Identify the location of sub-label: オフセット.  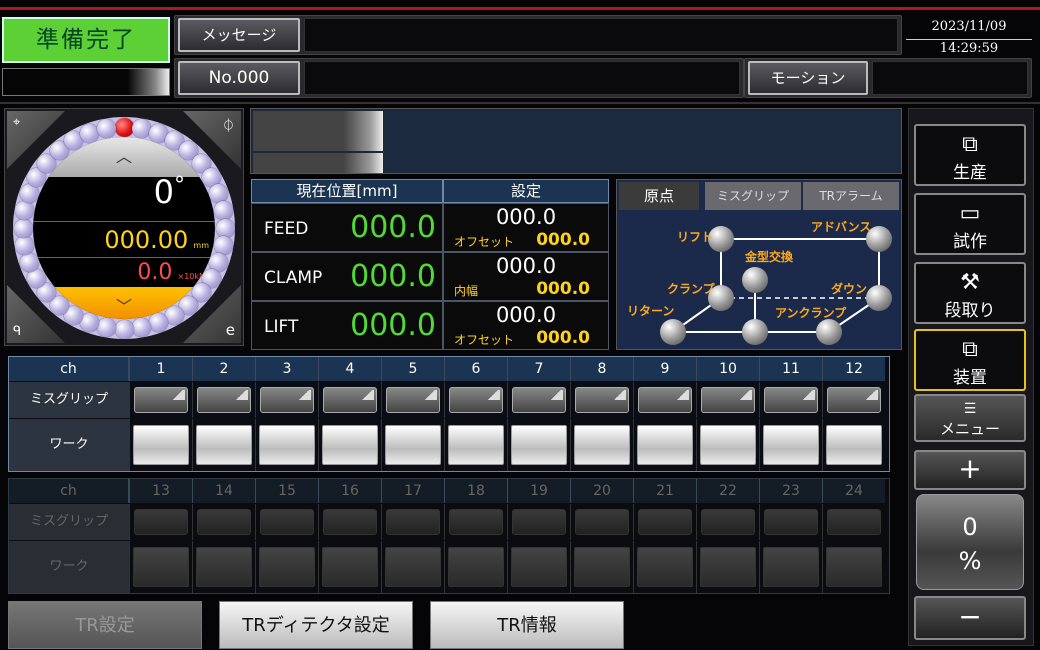
(484, 340).